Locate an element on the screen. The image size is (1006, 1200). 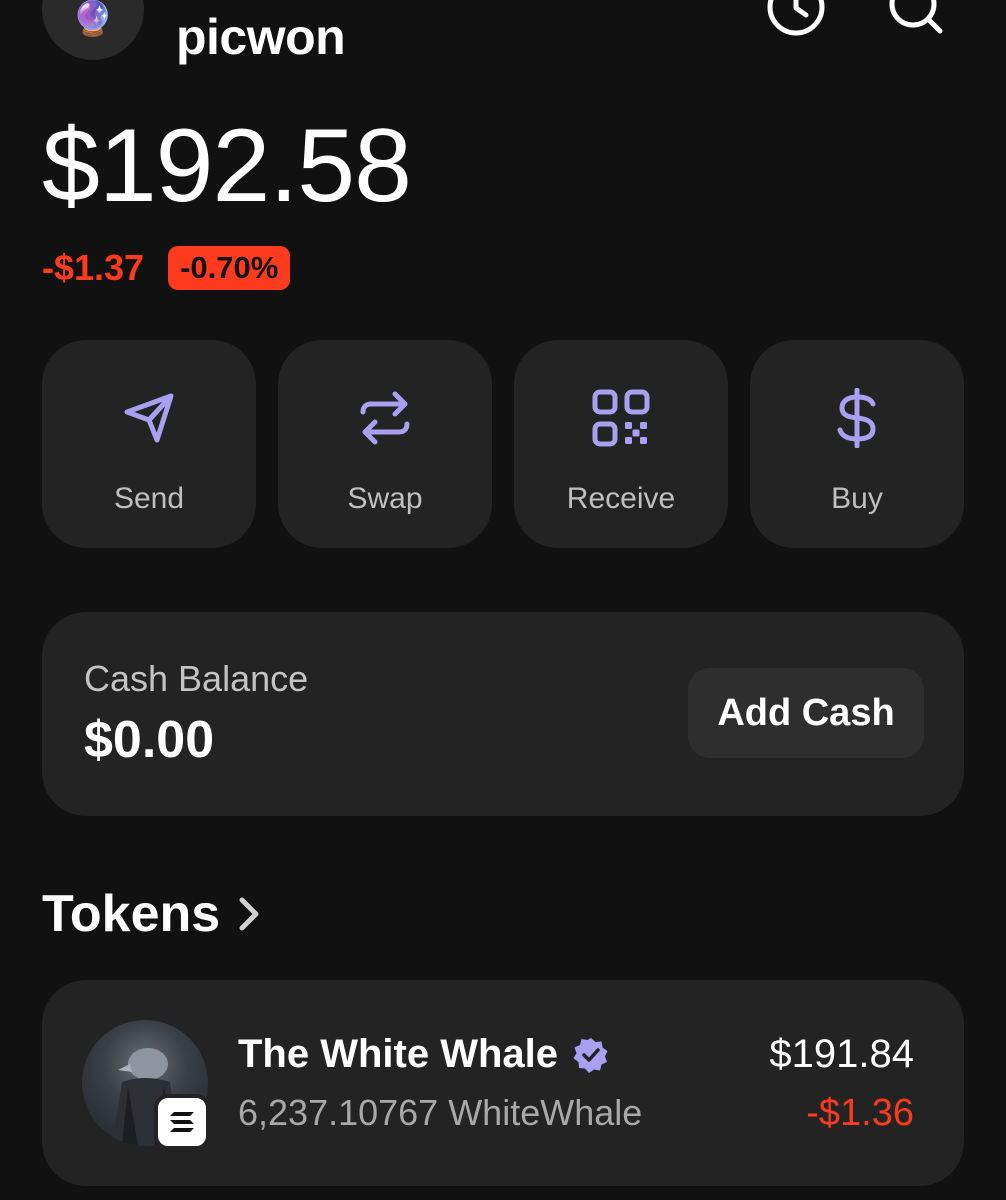
history-button is located at coordinates (796, 21).